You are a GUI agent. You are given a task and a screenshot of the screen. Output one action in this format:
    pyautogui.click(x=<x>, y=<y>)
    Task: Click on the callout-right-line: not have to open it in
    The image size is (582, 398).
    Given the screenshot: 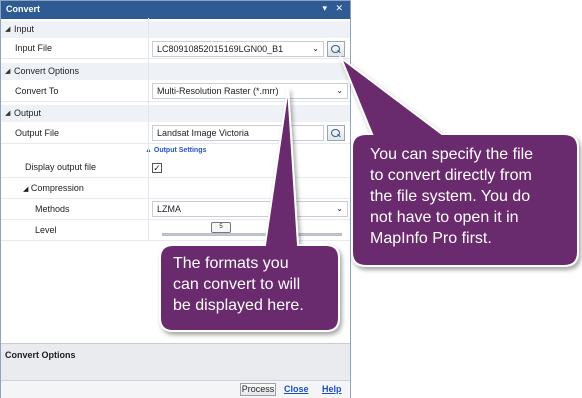 What is the action you would take?
    pyautogui.click(x=444, y=217)
    